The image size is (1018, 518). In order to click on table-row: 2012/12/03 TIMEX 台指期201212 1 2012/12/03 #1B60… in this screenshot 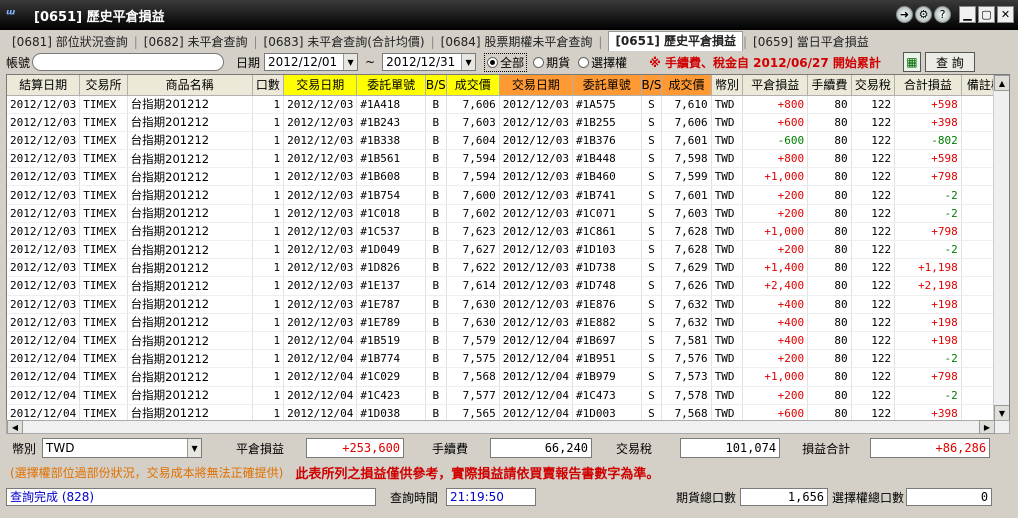, I will do `click(508, 177)`.